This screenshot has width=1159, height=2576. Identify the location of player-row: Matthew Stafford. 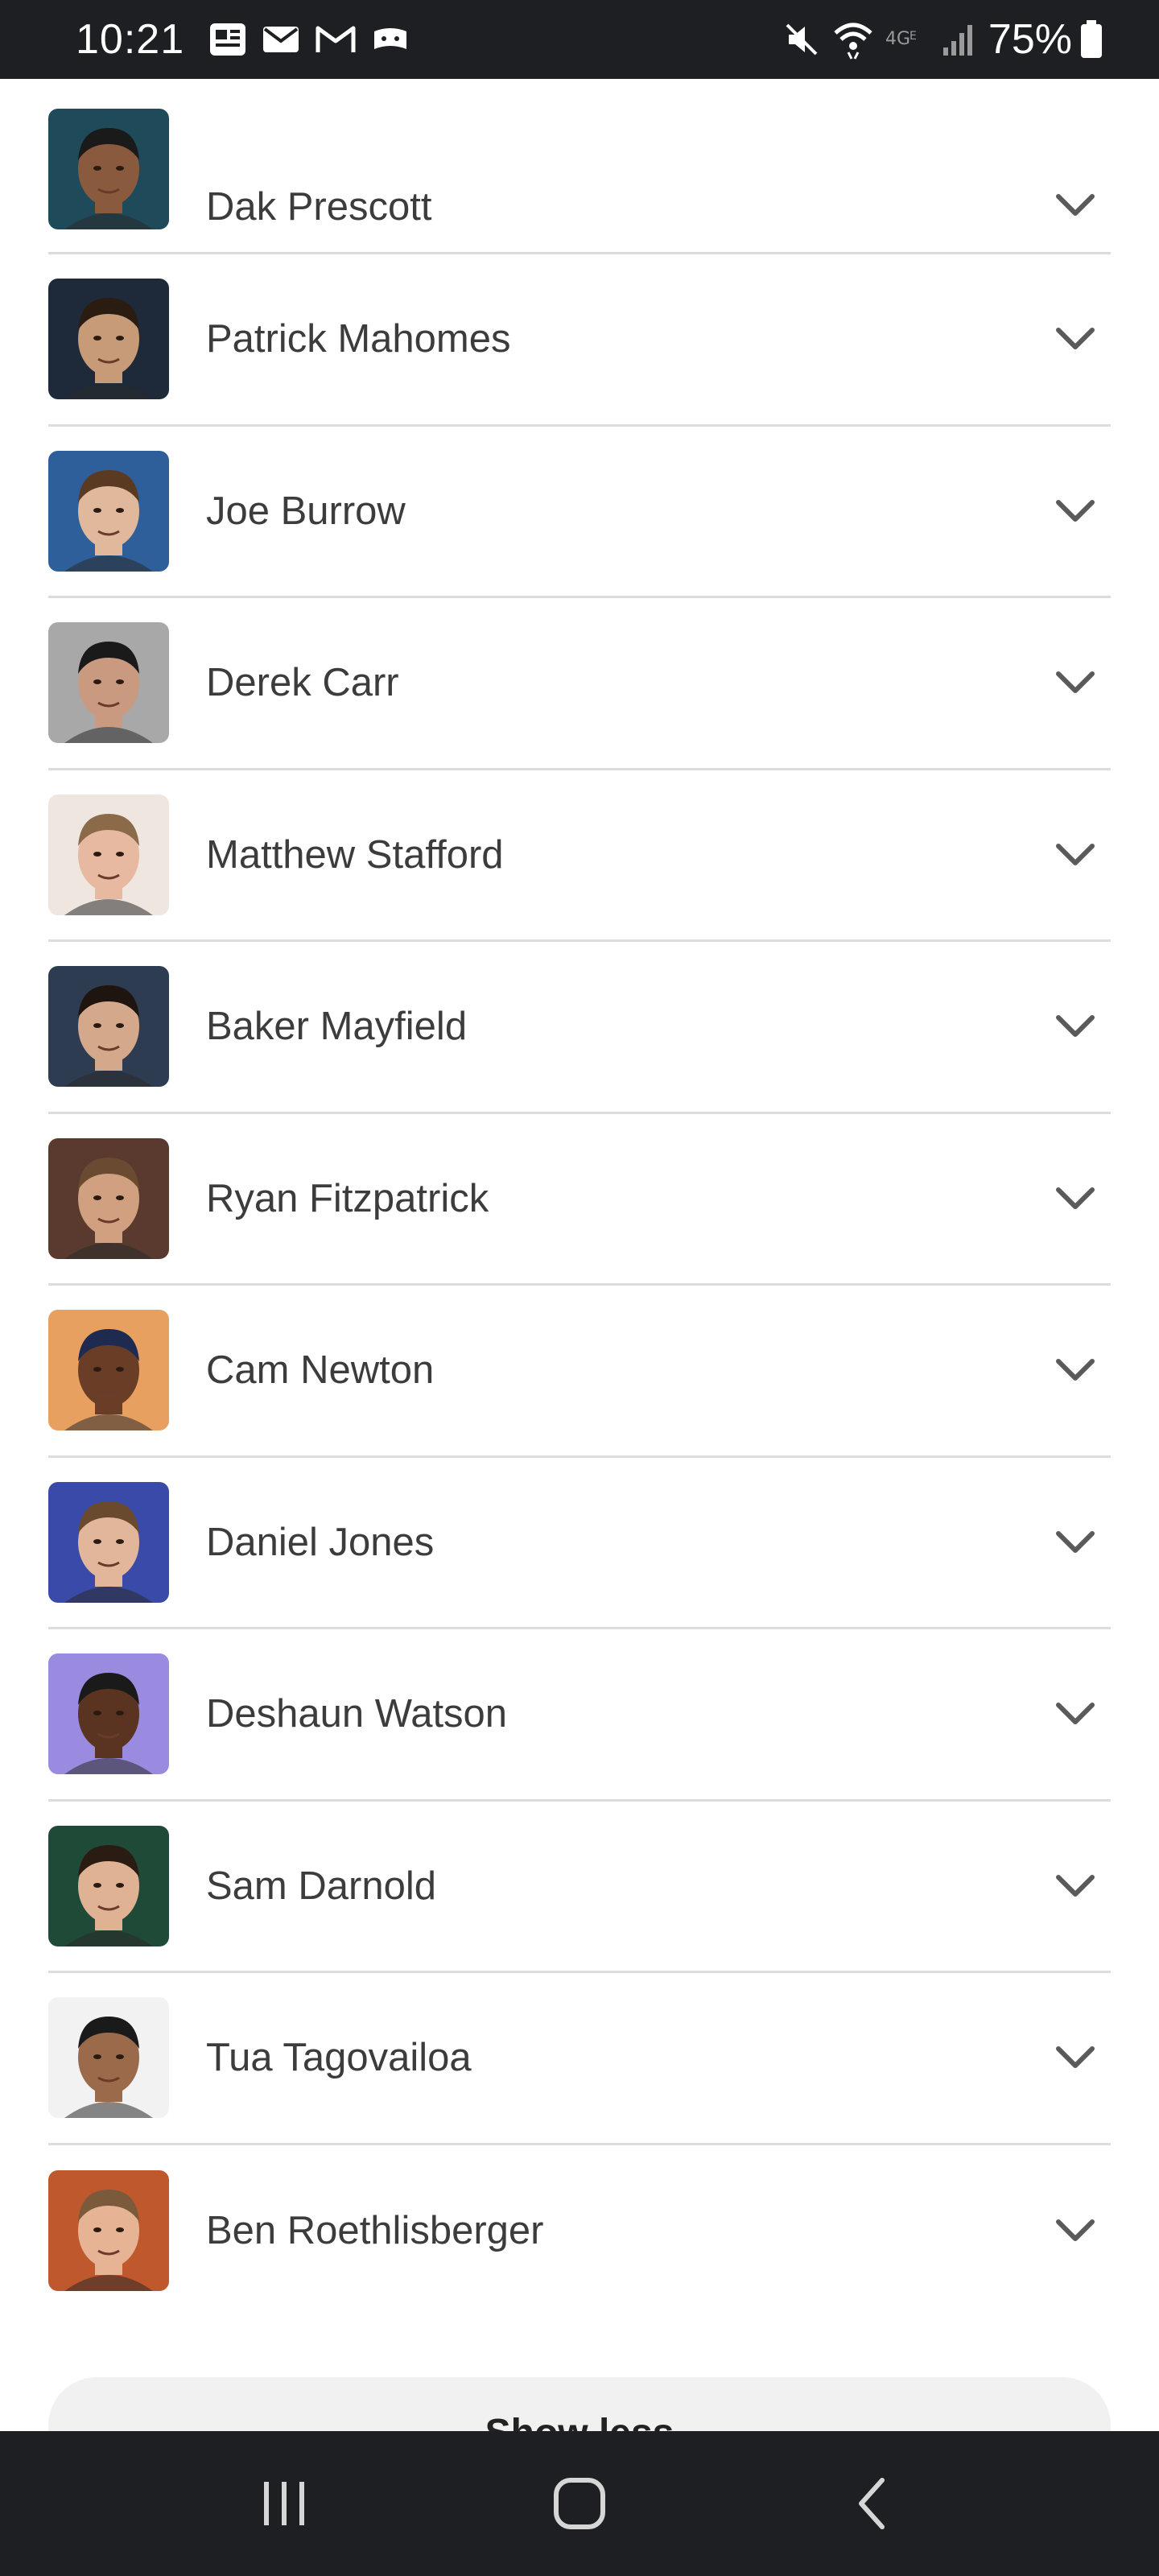
(579, 856).